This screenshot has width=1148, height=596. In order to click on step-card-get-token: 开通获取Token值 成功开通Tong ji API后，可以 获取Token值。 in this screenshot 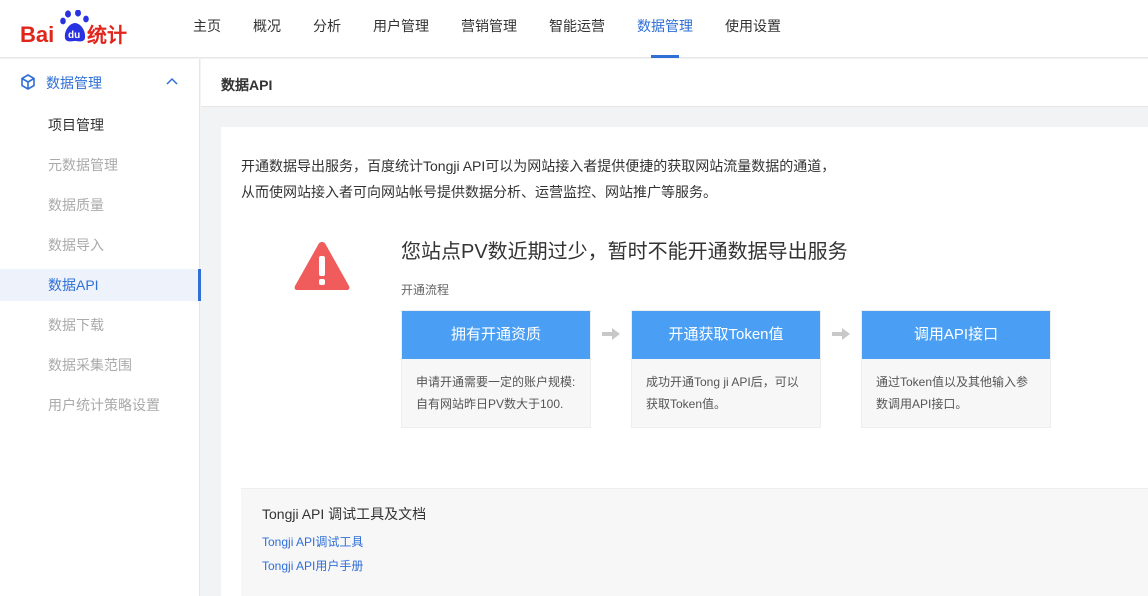, I will do `click(726, 369)`.